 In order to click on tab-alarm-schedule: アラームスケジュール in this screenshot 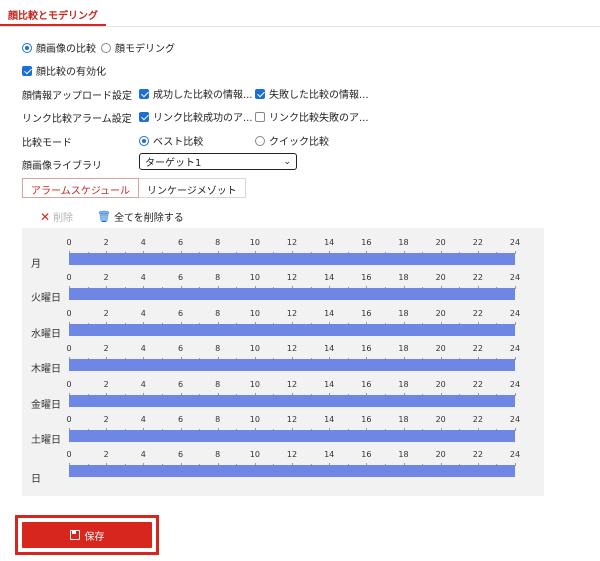, I will do `click(80, 188)`.